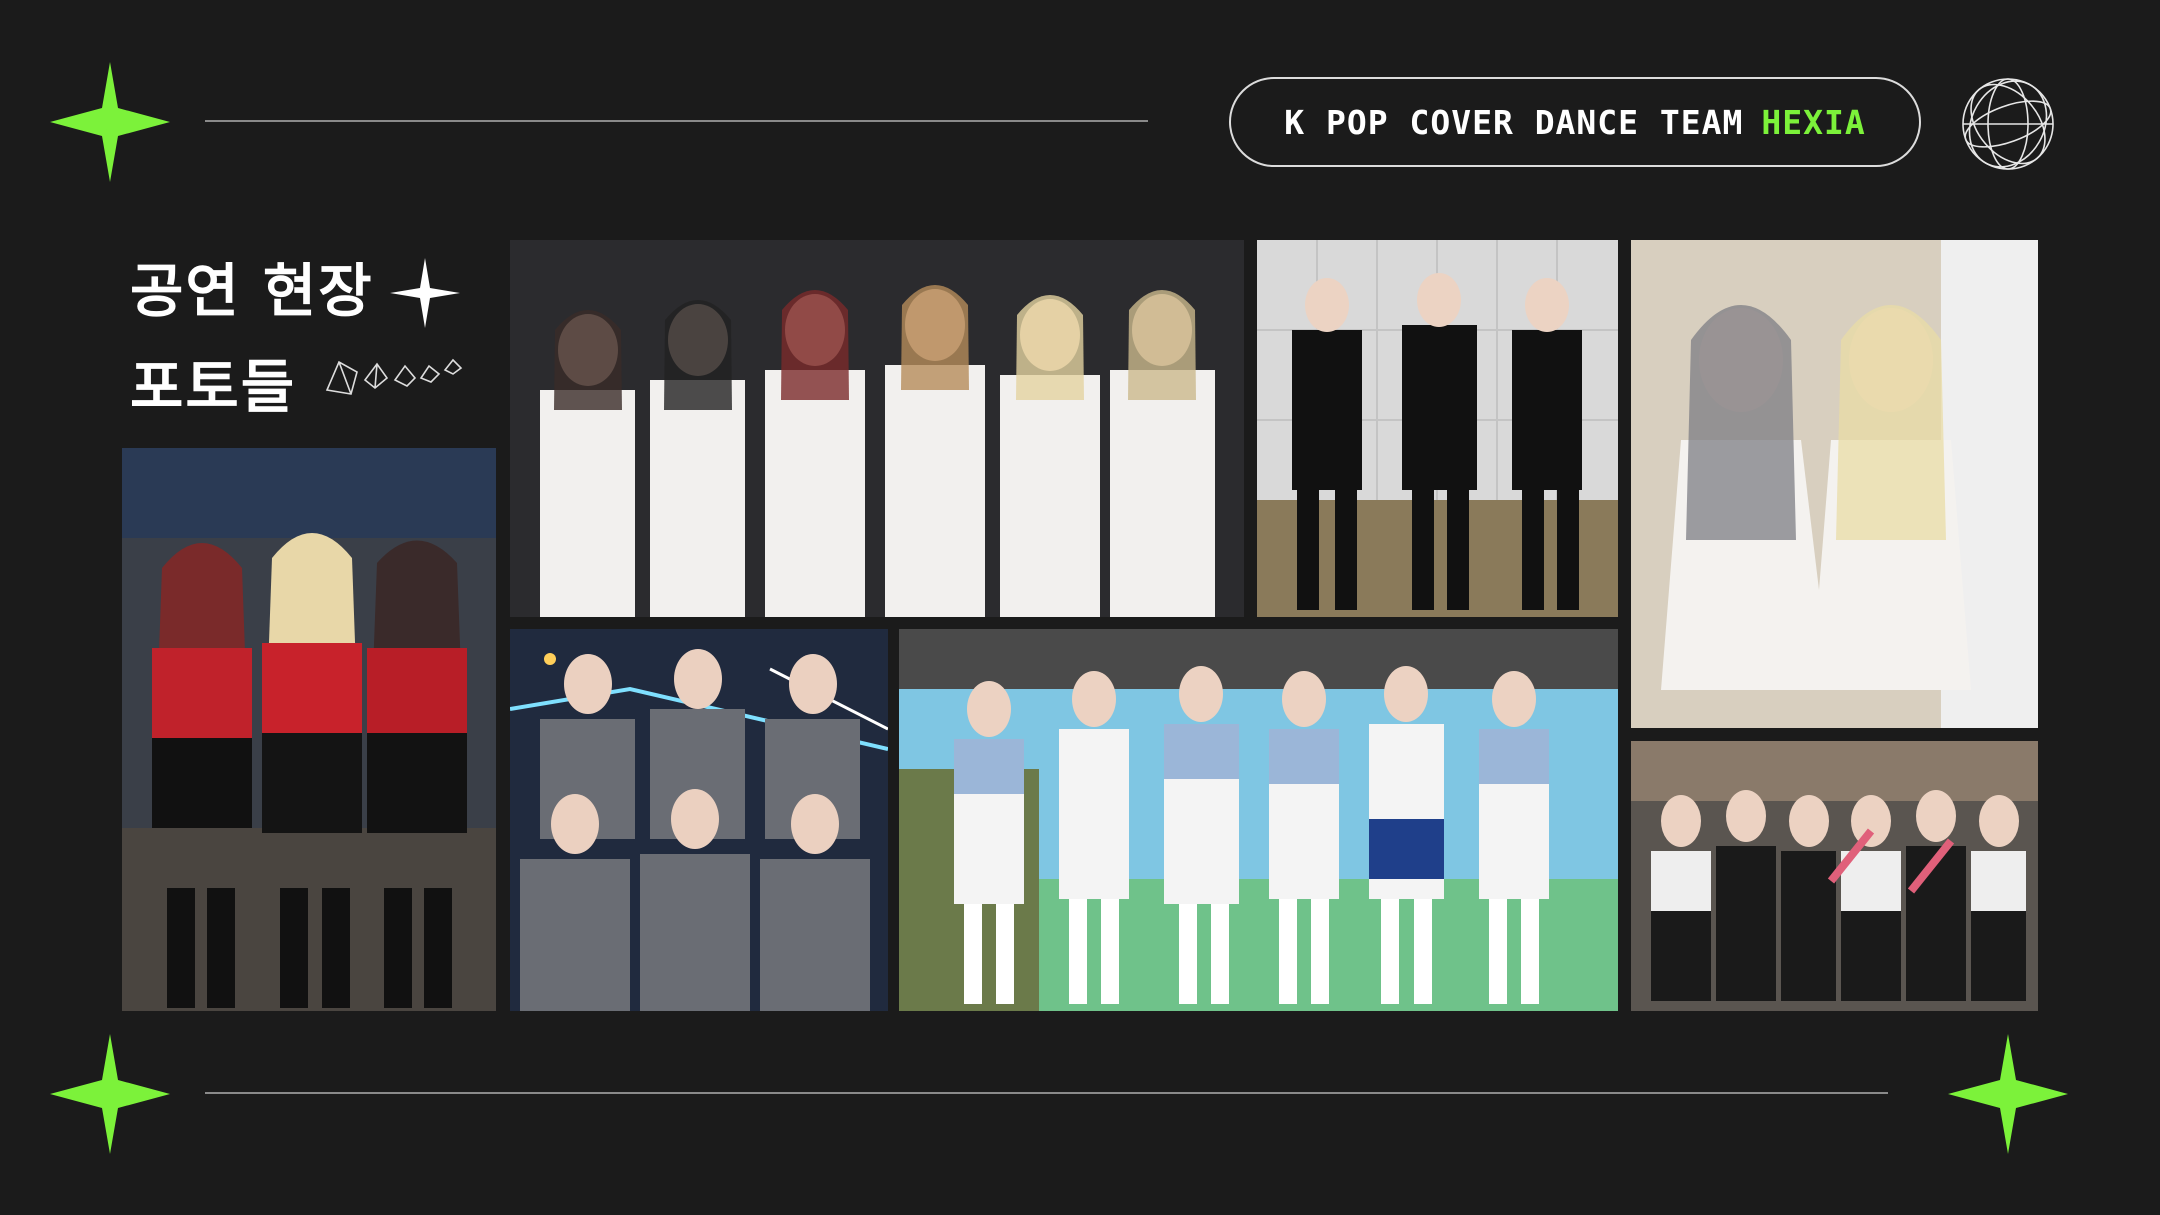  I want to click on sparkle-icon-bottom-left, so click(110, 1094).